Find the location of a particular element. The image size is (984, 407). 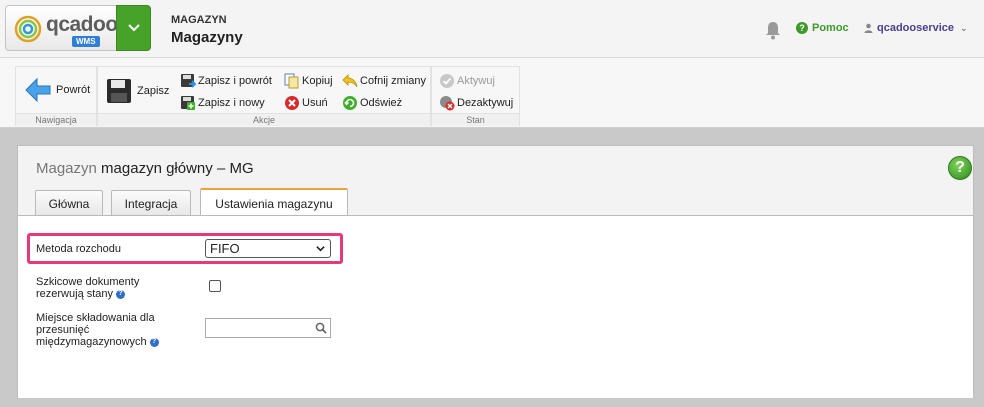

release-method-label: Metoda rozchodu is located at coordinates (78, 249).